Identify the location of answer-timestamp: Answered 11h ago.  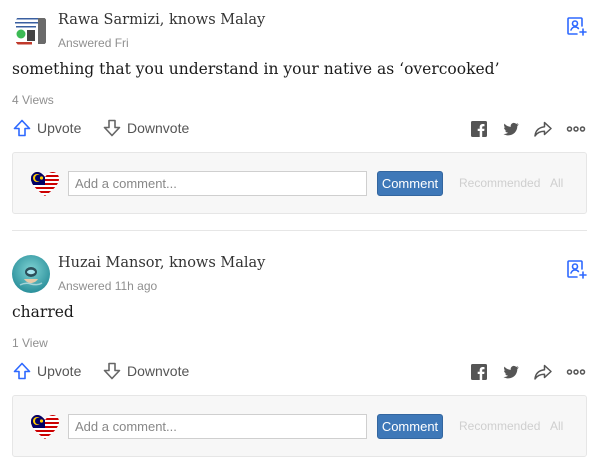
(107, 286).